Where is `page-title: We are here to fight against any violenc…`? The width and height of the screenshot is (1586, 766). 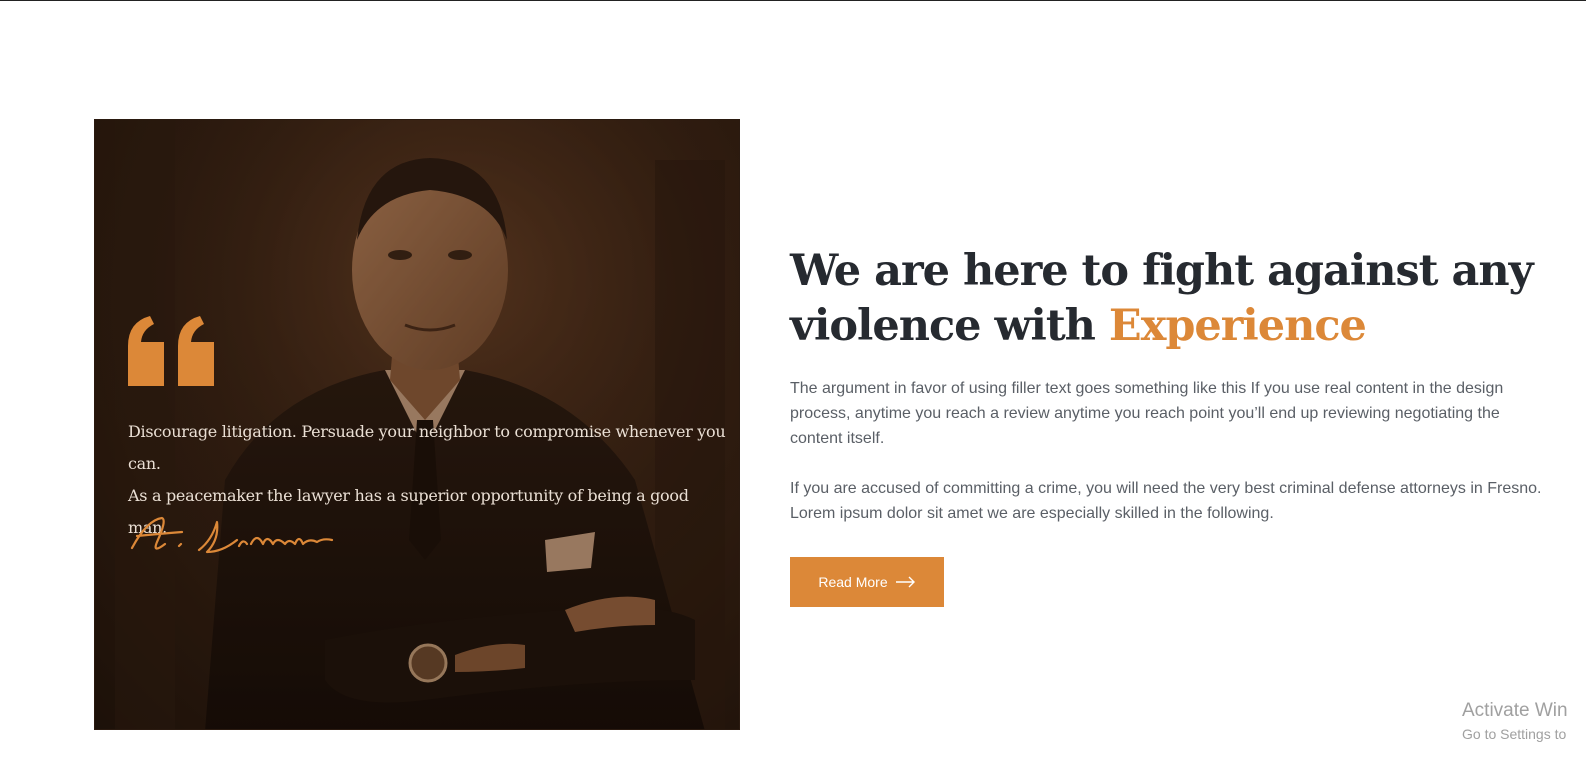 page-title: We are here to fight against any violenc… is located at coordinates (1180, 299).